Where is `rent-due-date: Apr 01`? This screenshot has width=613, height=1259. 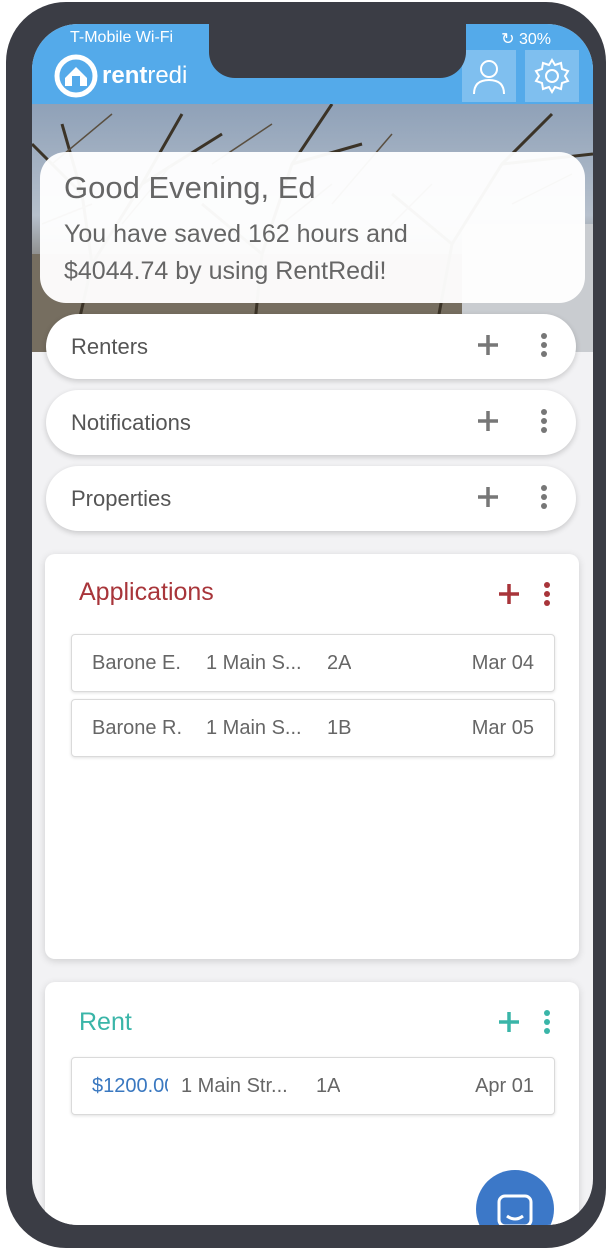
rent-due-date: Apr 01 is located at coordinates (504, 1086).